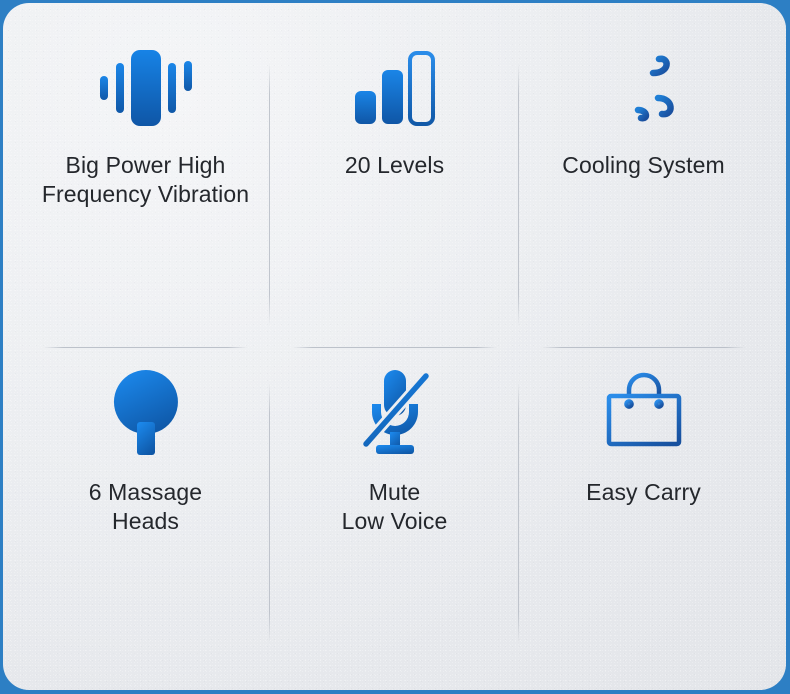  What do you see at coordinates (644, 88) in the screenshot?
I see `cooling-wind-icon` at bounding box center [644, 88].